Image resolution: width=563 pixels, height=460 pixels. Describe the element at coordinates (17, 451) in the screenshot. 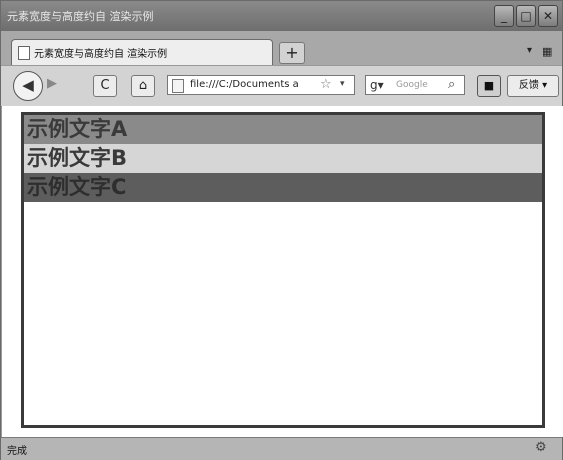

I see `status-text: 完成` at that location.